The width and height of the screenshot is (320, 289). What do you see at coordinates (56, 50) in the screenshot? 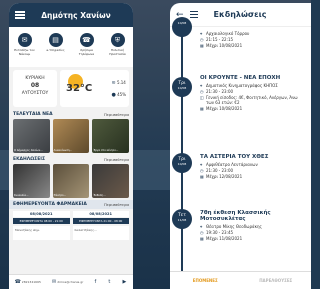
I see `quick-action-eservices: ▤ e-Υπηρεσίες` at bounding box center [56, 50].